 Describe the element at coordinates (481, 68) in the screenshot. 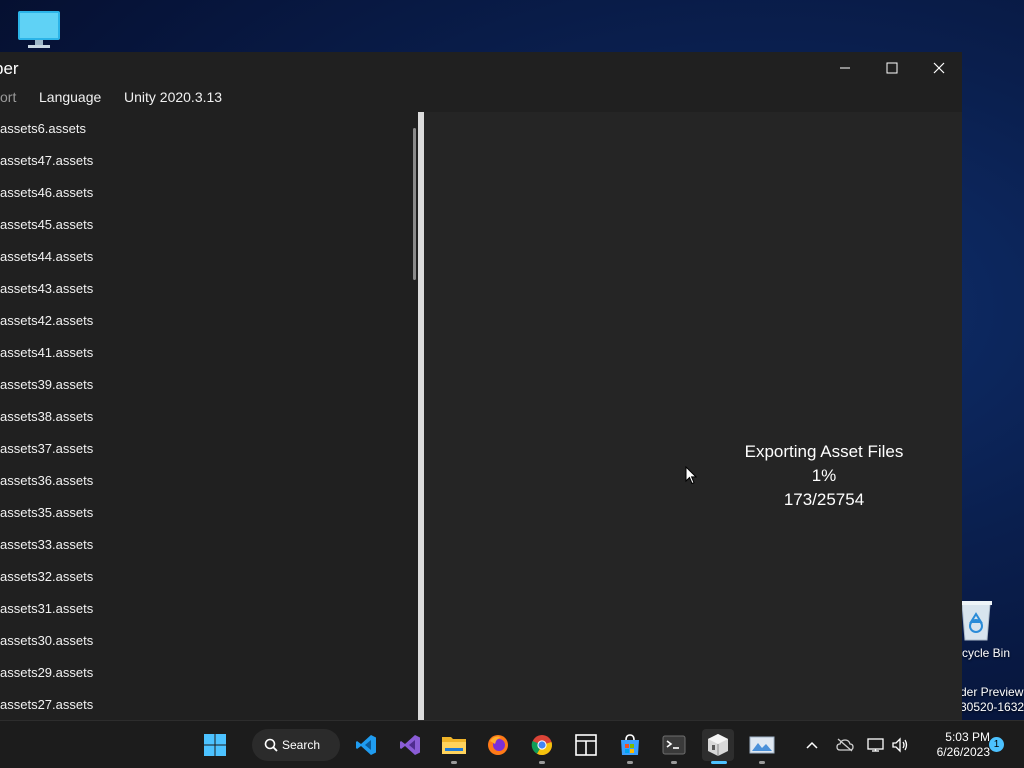

I see `title-bar: per` at that location.